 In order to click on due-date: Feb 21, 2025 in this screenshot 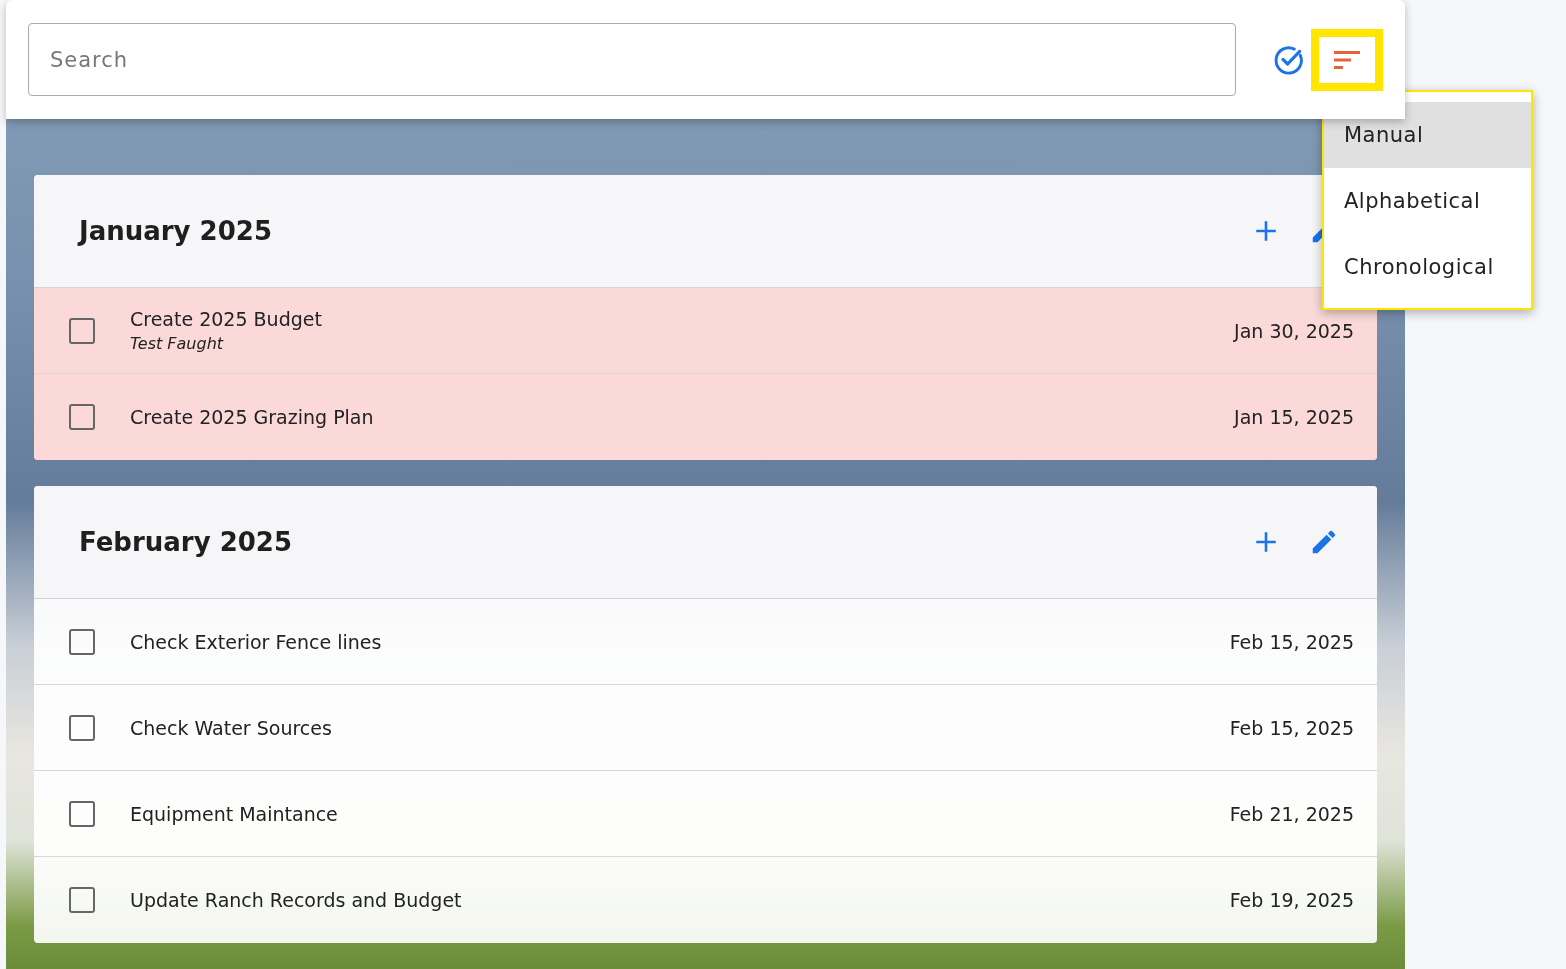, I will do `click(1291, 813)`.